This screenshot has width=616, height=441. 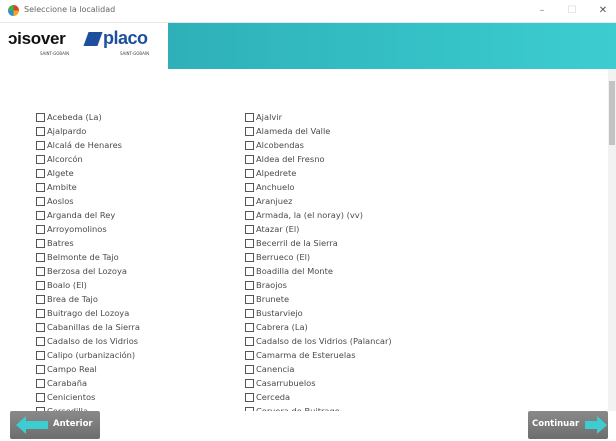 What do you see at coordinates (138, 117) in the screenshot?
I see `locality-option: Acebeda (La)` at bounding box center [138, 117].